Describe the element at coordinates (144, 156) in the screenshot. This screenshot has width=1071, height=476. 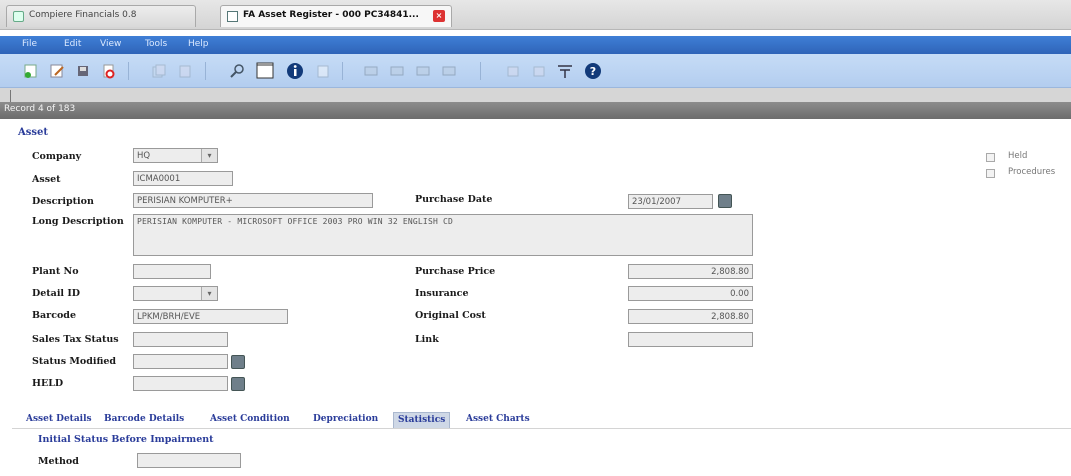
I see `company-value: HQ` at that location.